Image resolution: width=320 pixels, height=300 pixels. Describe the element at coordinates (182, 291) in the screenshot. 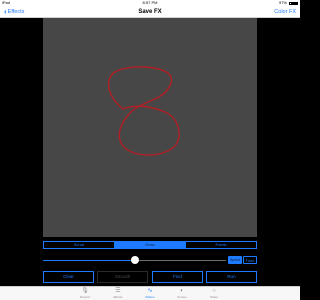

I see `dial-icon: ◐` at that location.